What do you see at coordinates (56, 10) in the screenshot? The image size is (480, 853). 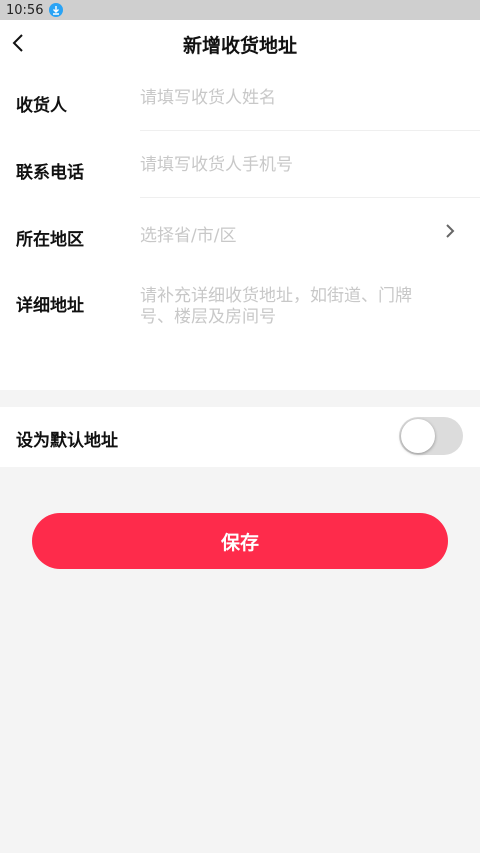 I see `download-icon` at bounding box center [56, 10].